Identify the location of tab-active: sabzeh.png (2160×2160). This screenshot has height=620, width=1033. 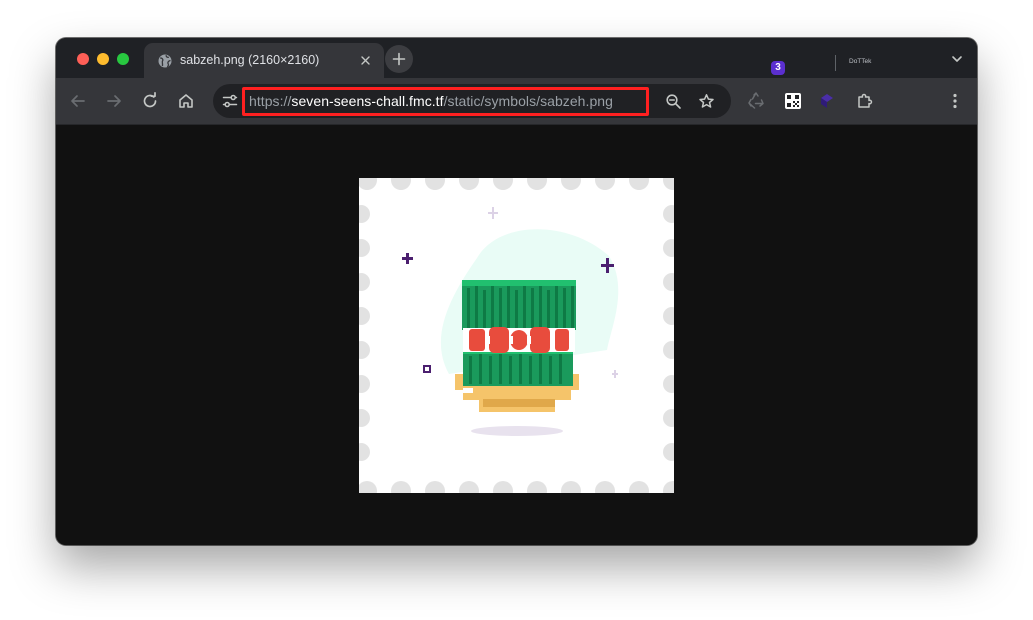
(264, 60).